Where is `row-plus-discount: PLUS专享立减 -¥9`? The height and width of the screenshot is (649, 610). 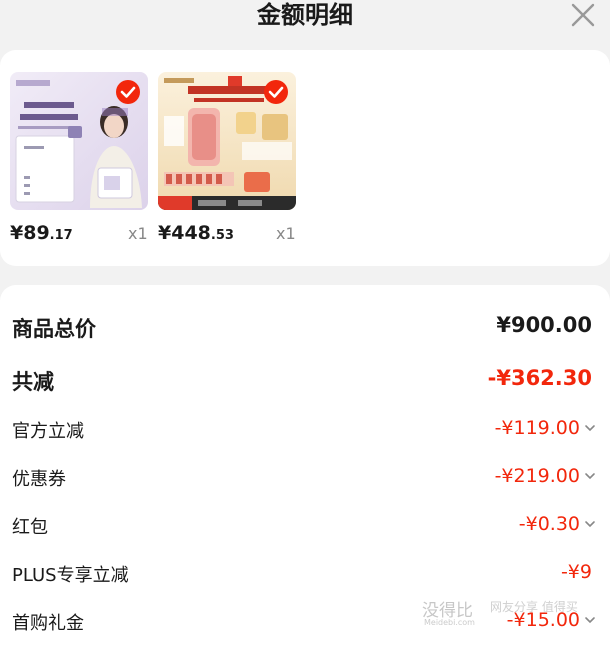
row-plus-discount: PLUS专享立减 -¥9 is located at coordinates (305, 573).